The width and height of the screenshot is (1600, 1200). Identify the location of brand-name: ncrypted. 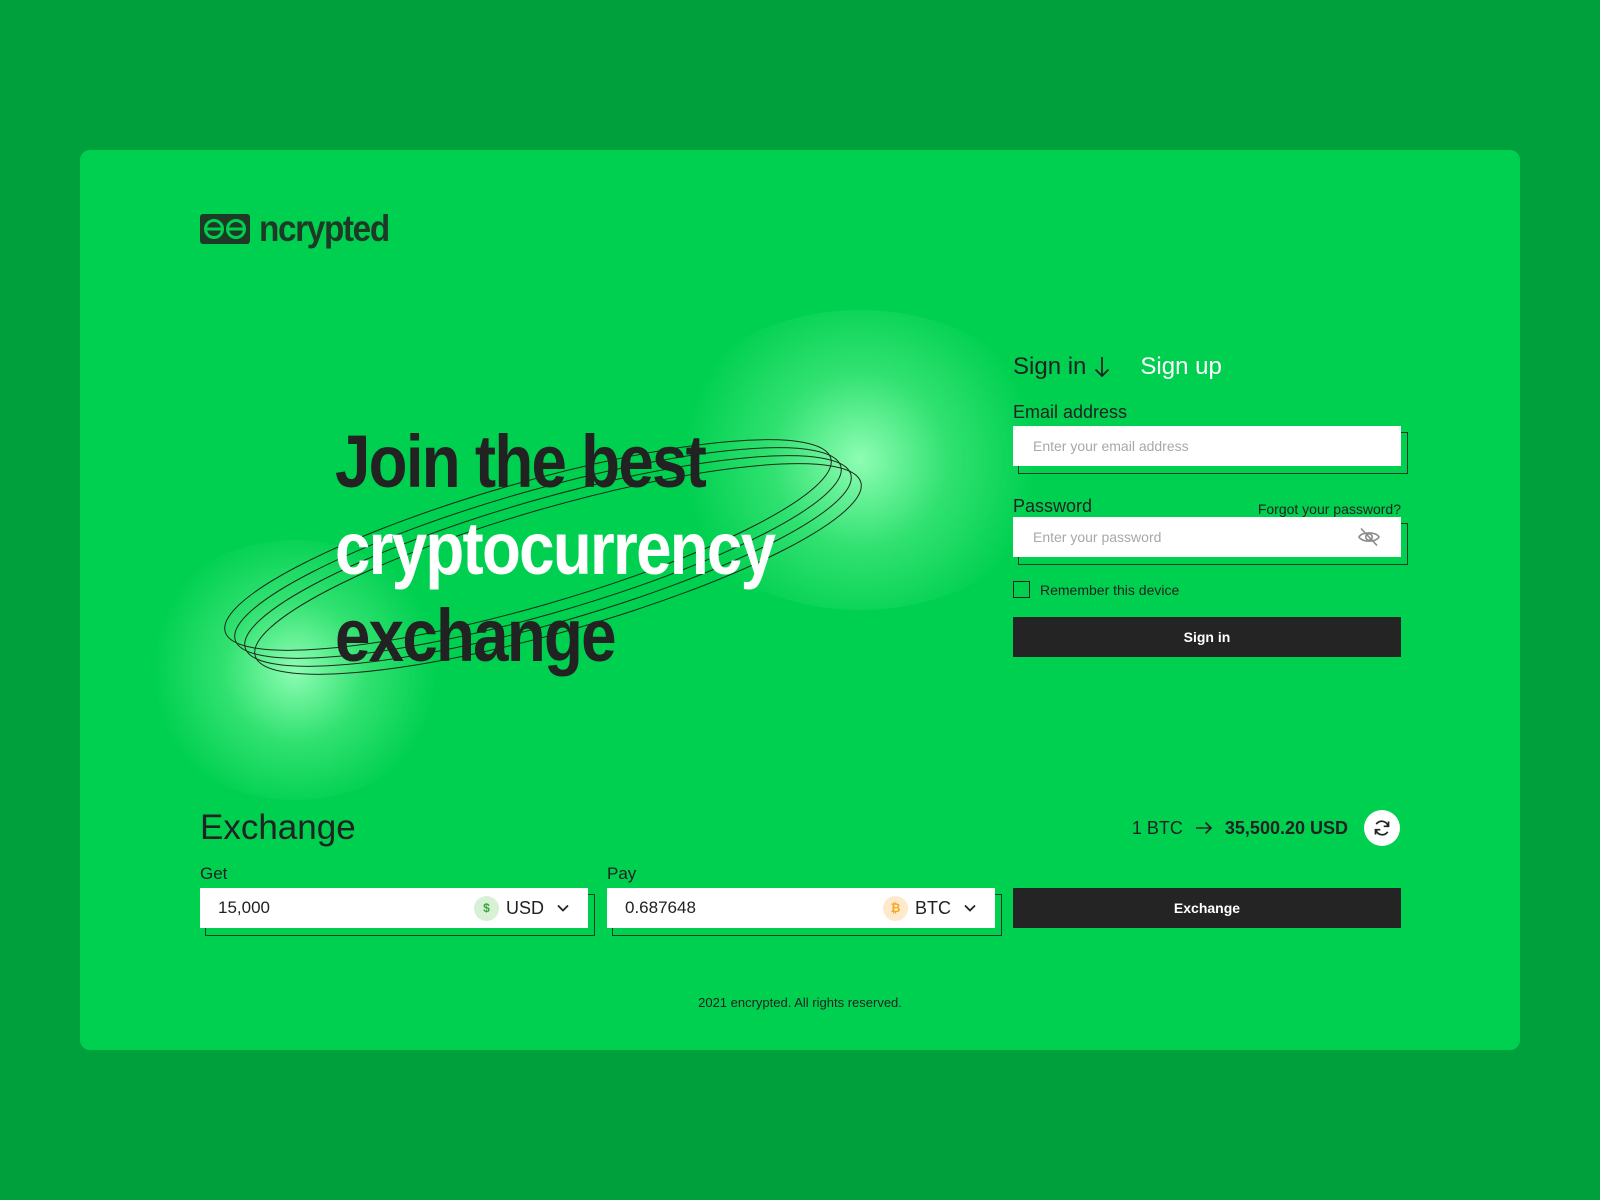
(324, 228).